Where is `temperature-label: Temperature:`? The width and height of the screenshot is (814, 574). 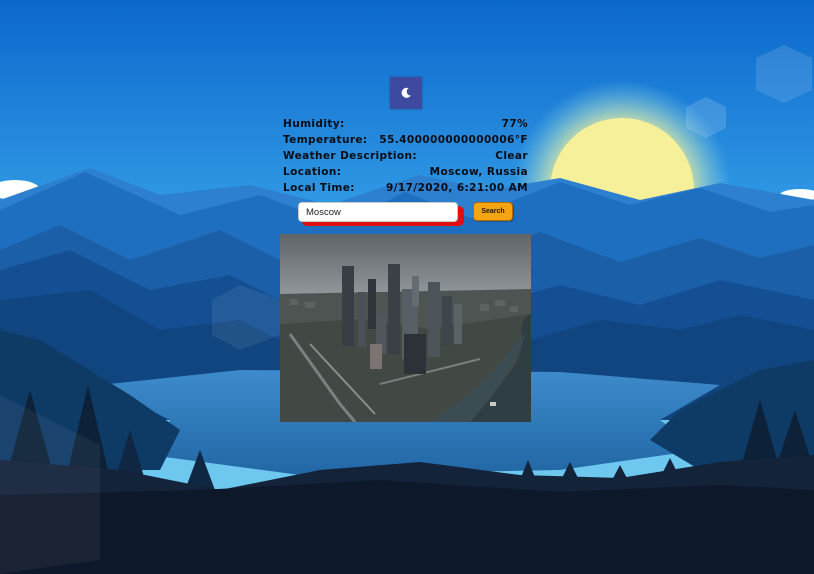
temperature-label: Temperature: is located at coordinates (325, 140).